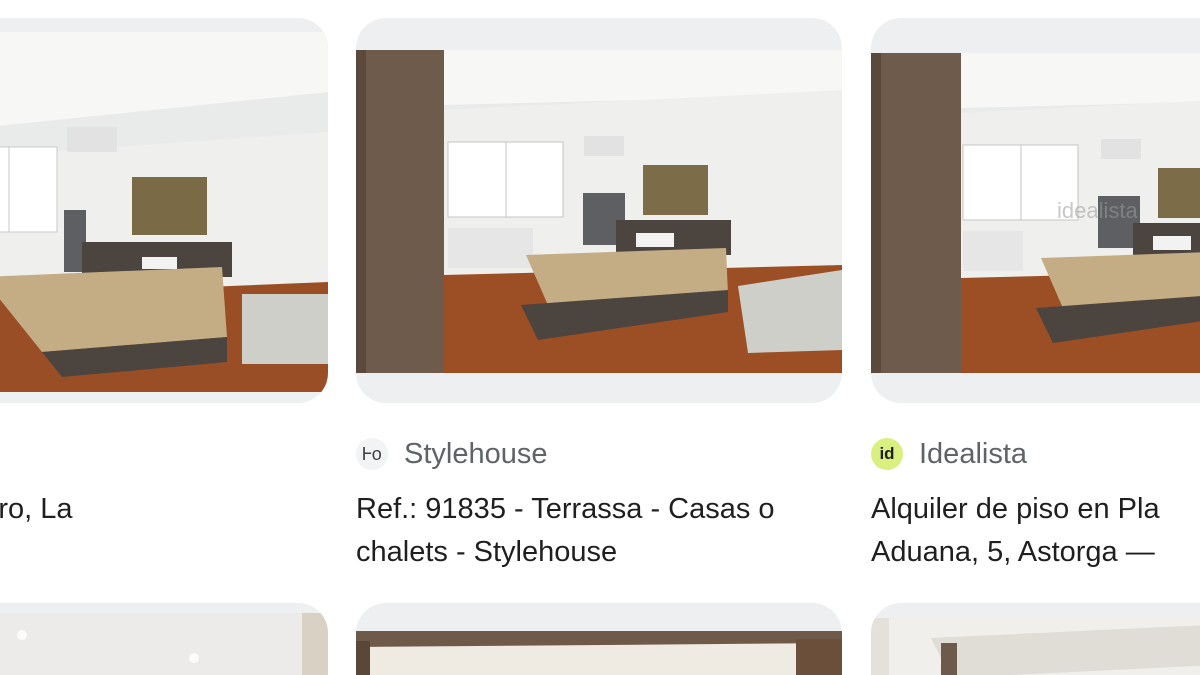 The image size is (1200, 675). Describe the element at coordinates (1035, 213) in the screenshot. I see `bedroom-photo: idealista` at that location.